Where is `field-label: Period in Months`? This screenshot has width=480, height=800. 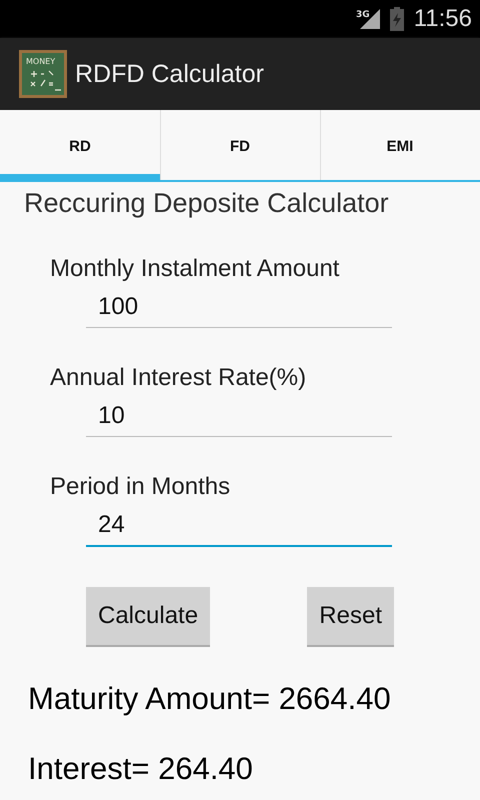 field-label: Period in Months is located at coordinates (141, 487).